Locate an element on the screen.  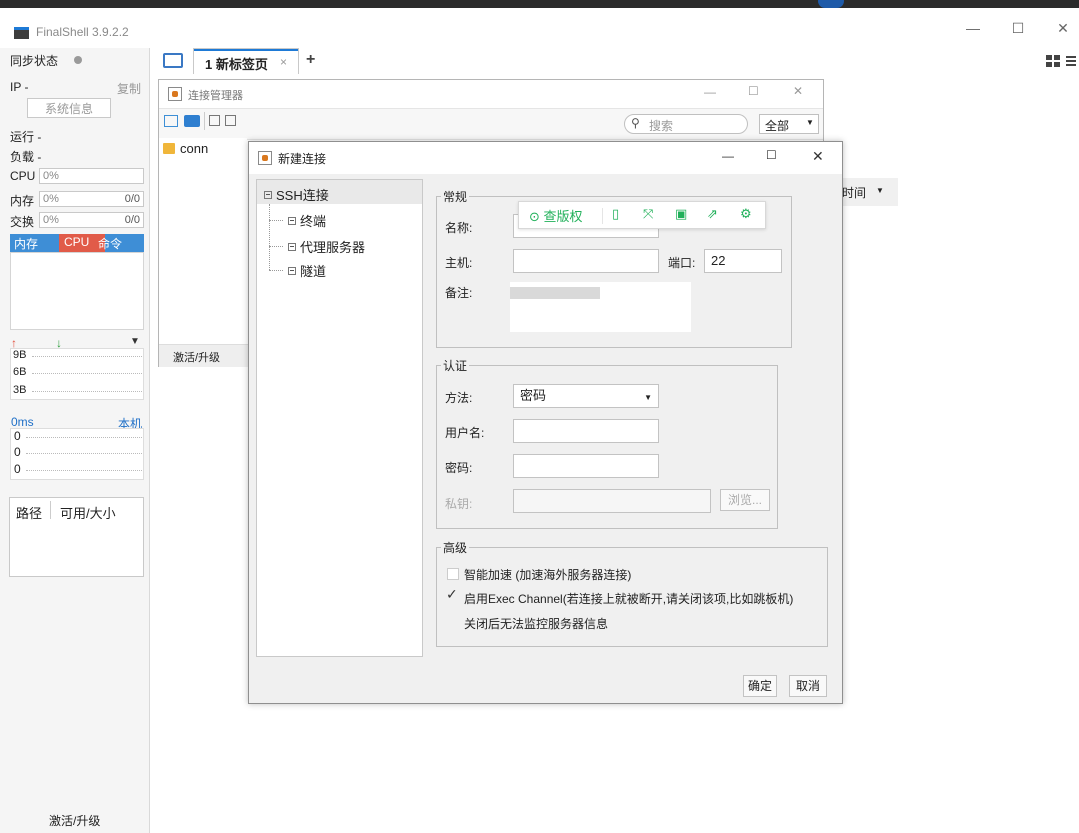
chevron-down-icon: ▼ is located at coordinates (648, 397).